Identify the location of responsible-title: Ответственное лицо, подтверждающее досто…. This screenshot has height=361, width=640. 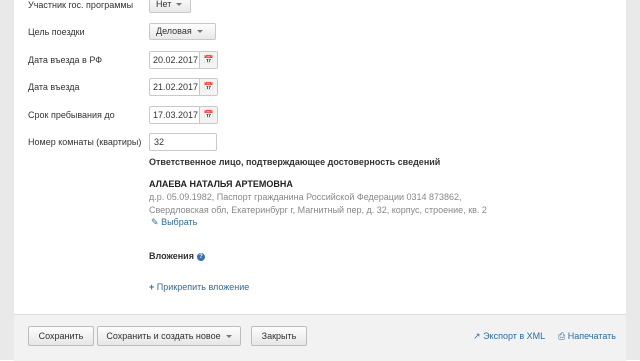
(295, 162).